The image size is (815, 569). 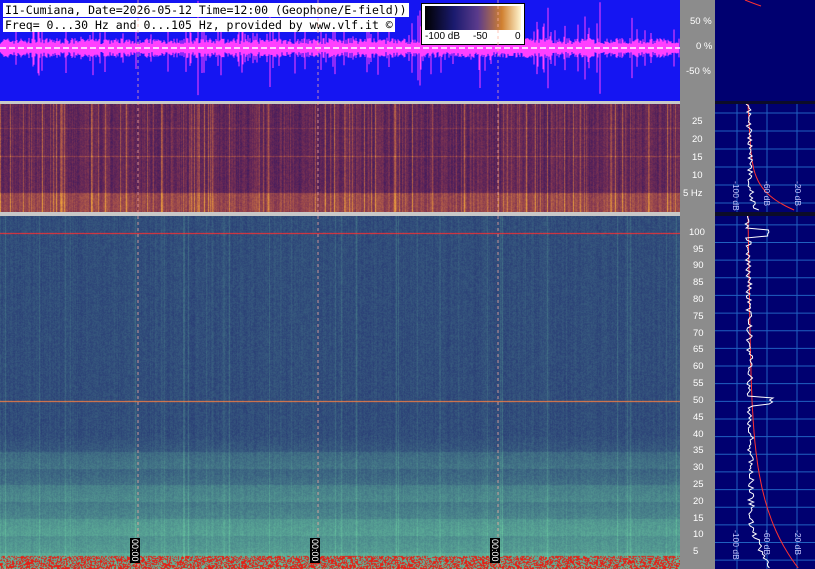 What do you see at coordinates (698, 451) in the screenshot?
I see `freq-tick-high-35: 35` at bounding box center [698, 451].